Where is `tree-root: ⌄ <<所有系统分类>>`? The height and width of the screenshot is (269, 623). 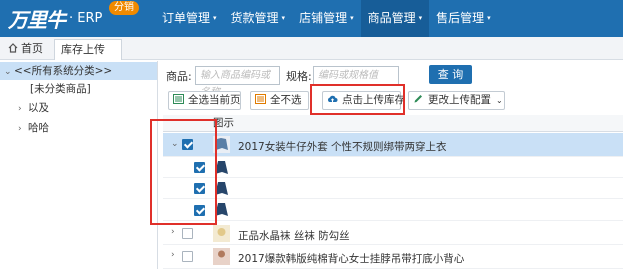 tree-root: ⌄ <<所有系统分类>> is located at coordinates (78, 71).